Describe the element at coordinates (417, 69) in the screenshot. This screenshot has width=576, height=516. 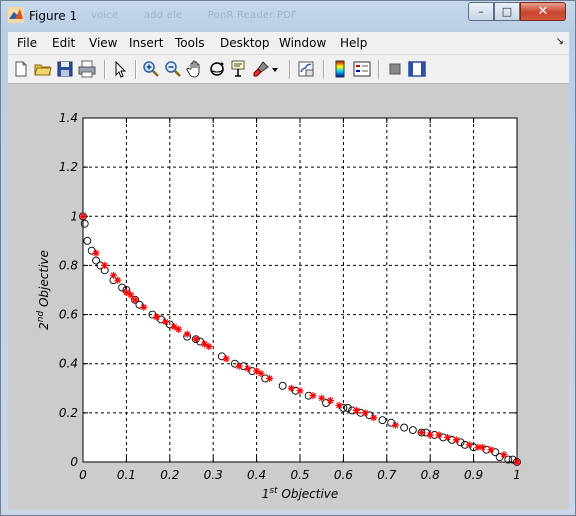
I see `show-plot-tools-icon` at that location.